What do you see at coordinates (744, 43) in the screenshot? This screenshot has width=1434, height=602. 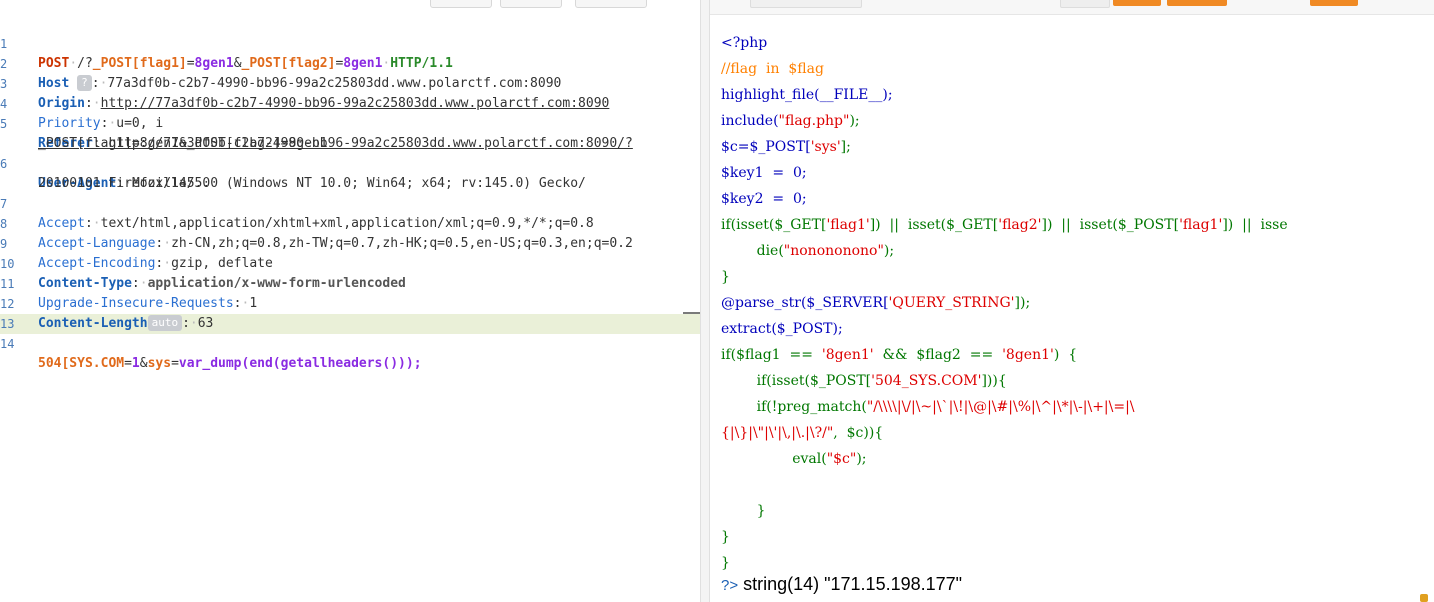 I see `code-line: <?php` at bounding box center [744, 43].